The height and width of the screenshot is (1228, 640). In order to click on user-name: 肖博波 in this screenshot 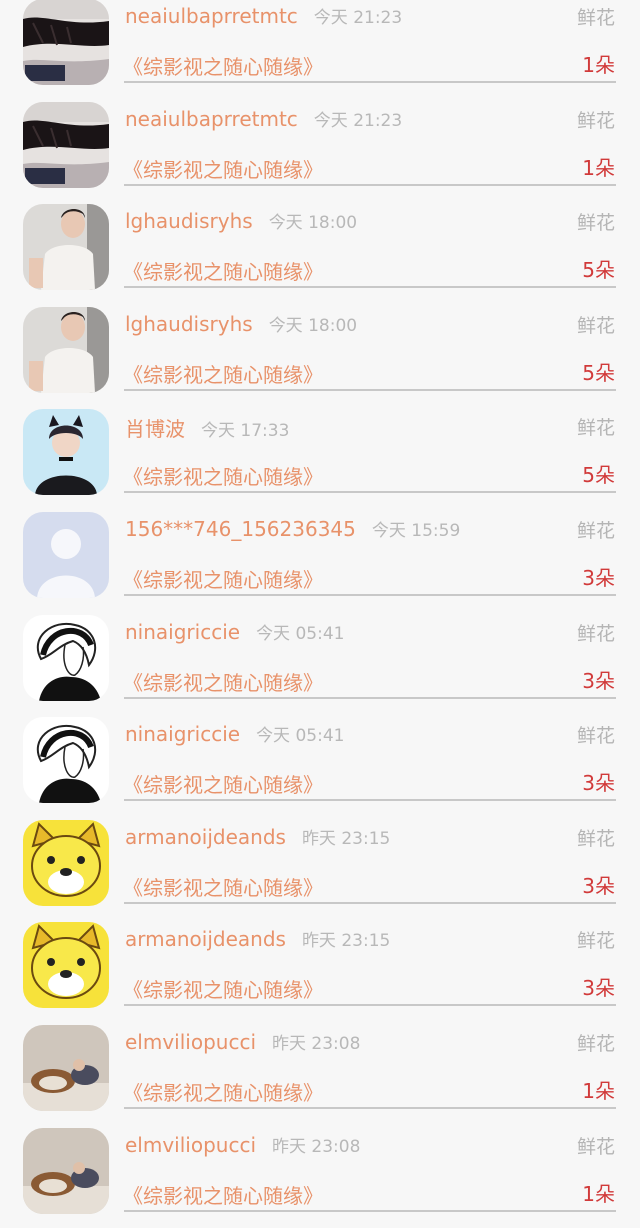, I will do `click(155, 429)`.